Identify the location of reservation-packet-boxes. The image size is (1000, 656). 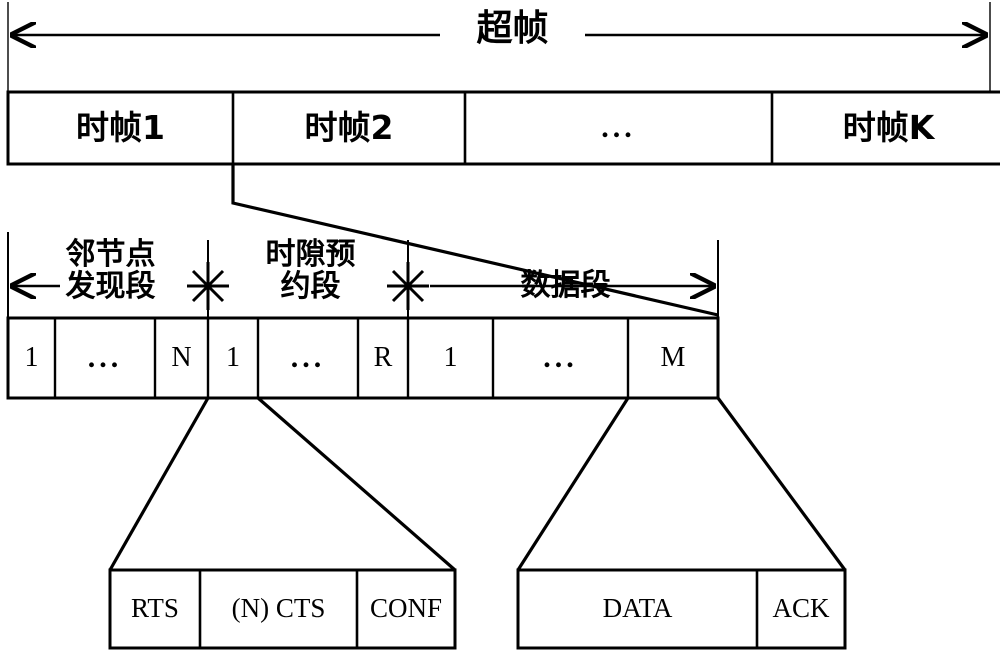
(282, 609).